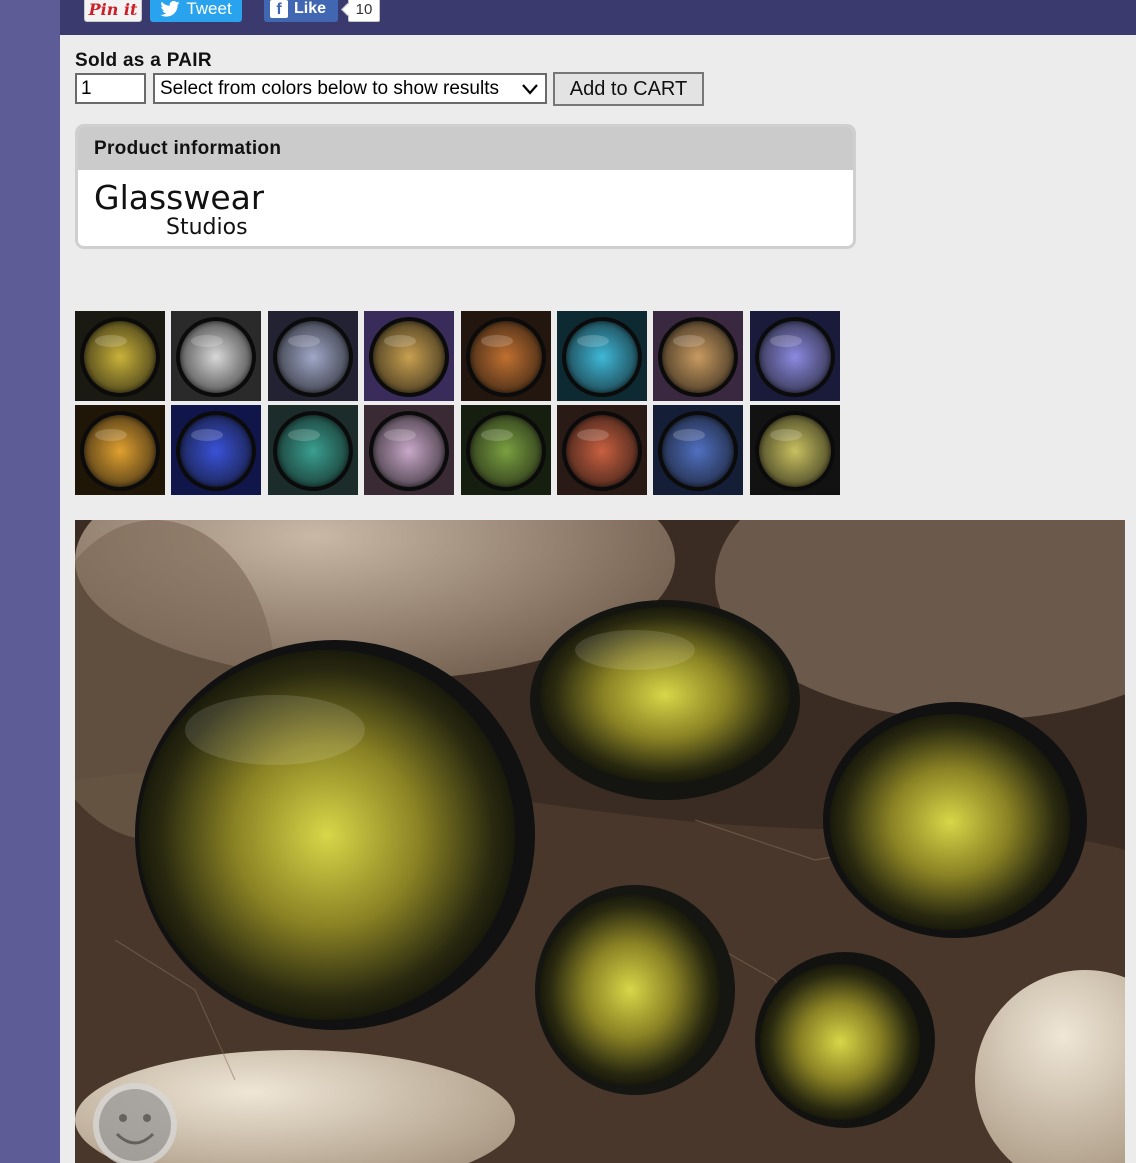 The width and height of the screenshot is (1136, 1163). I want to click on thumb-navy, so click(698, 450).